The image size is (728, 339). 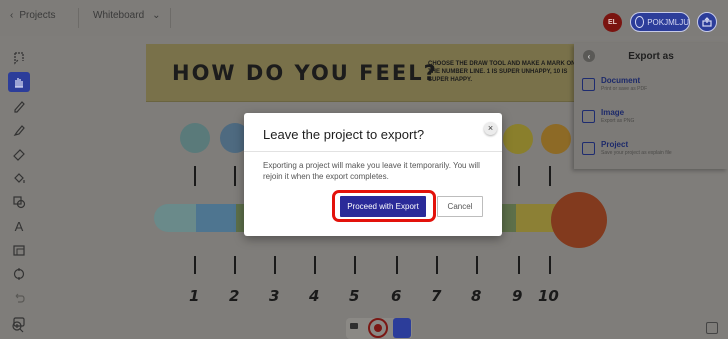 I want to click on face-very-sad, so click(x=195, y=138).